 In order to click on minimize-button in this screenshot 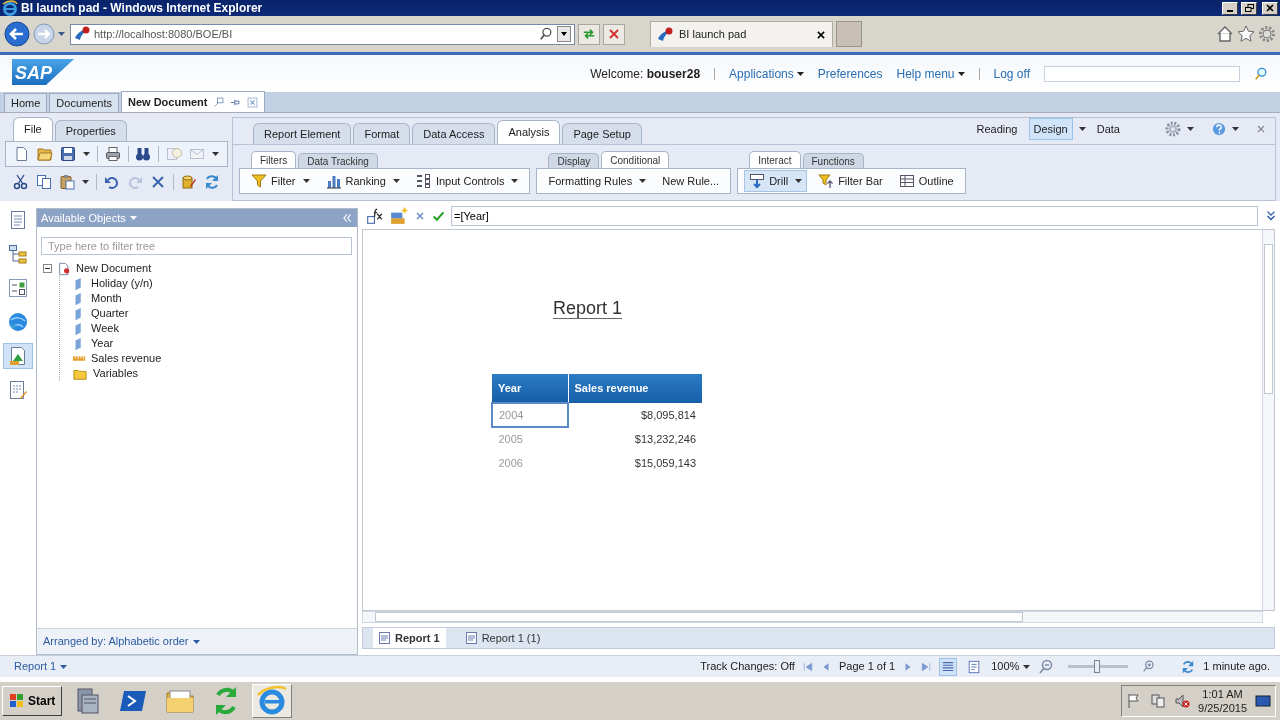, I will do `click(1230, 8)`.